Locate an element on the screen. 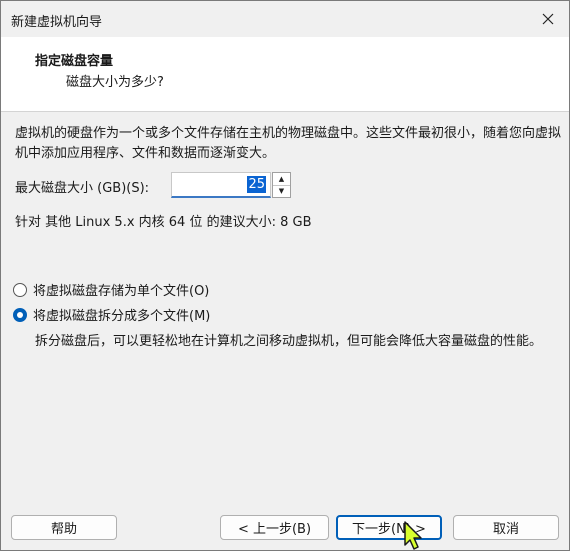  recommended-size-text: 针对 其他 Linux 5.x 内核 64 位 的建议大小: 8 GB is located at coordinates (163, 222).